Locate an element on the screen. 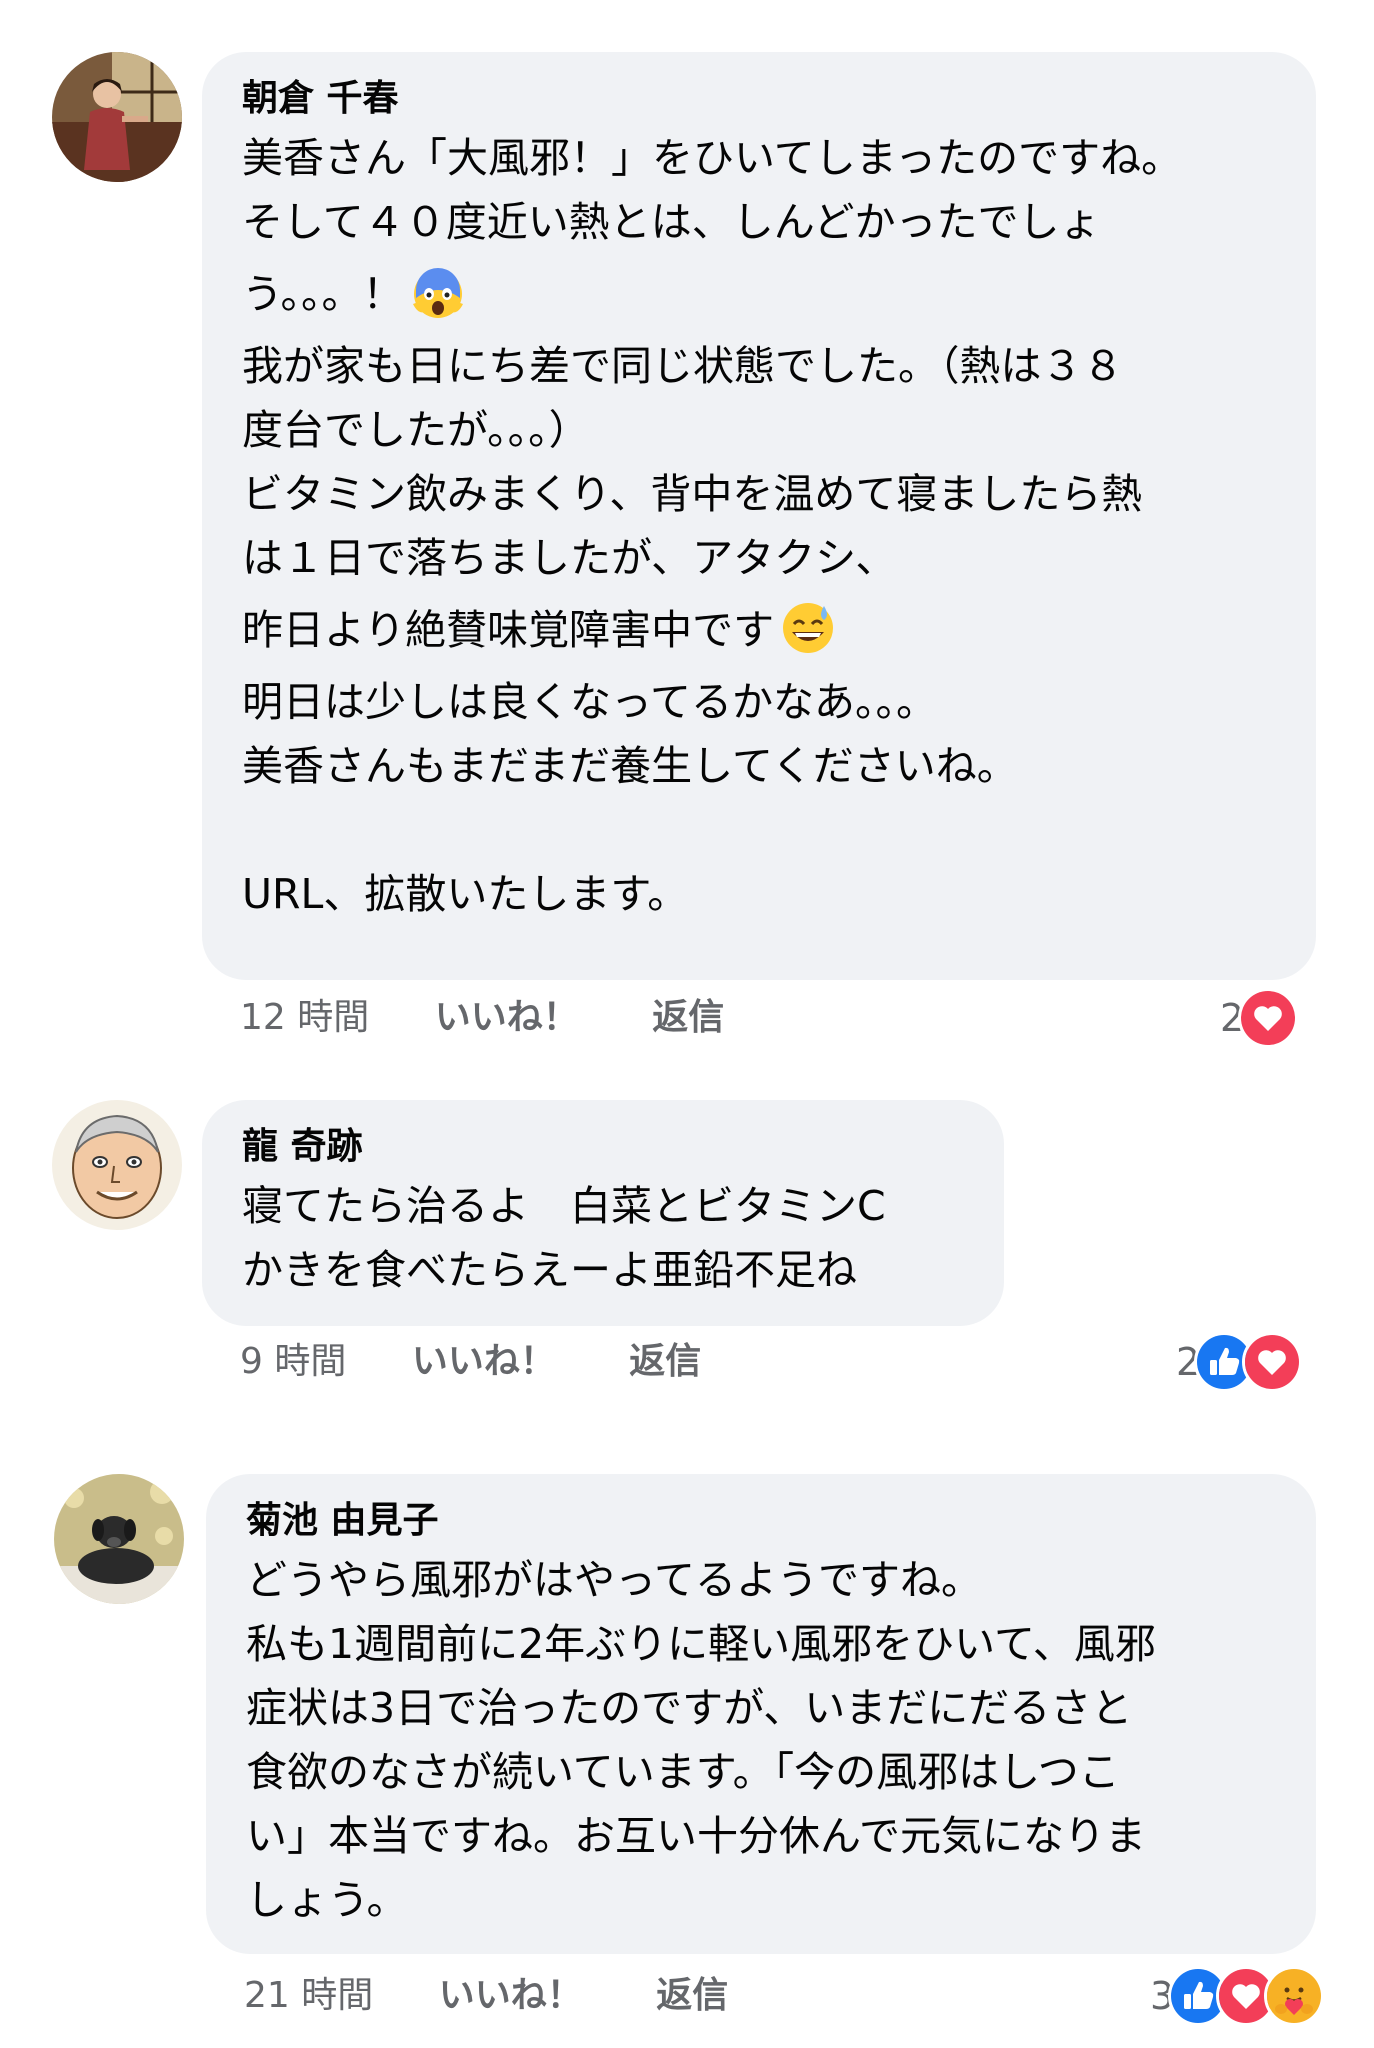  comment-text-line: 明日は少しは良くなってるかなあ。。。 is located at coordinates (589, 702).